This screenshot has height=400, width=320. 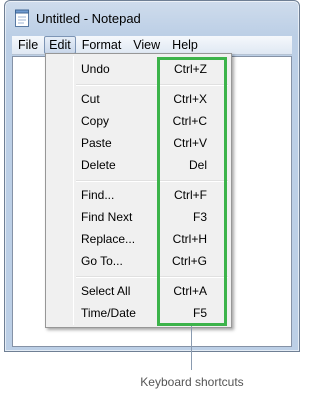 I want to click on menu-help: Help, so click(x=185, y=45).